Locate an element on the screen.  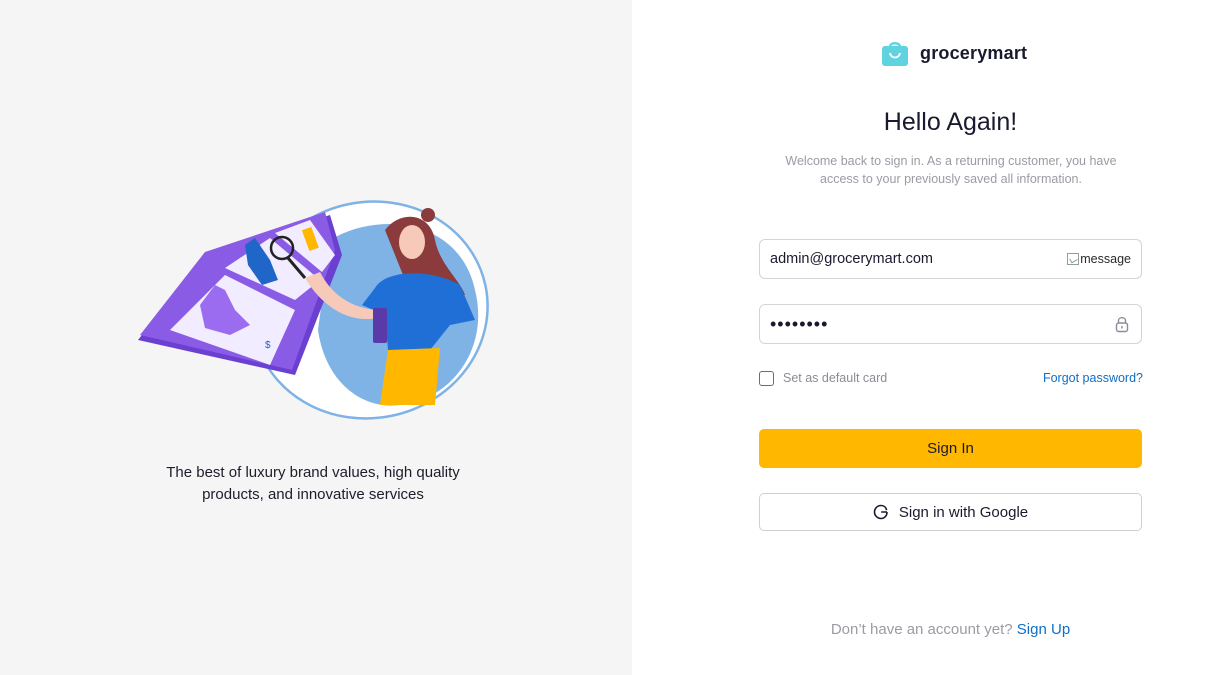
brand: grocerymart is located at coordinates (954, 53).